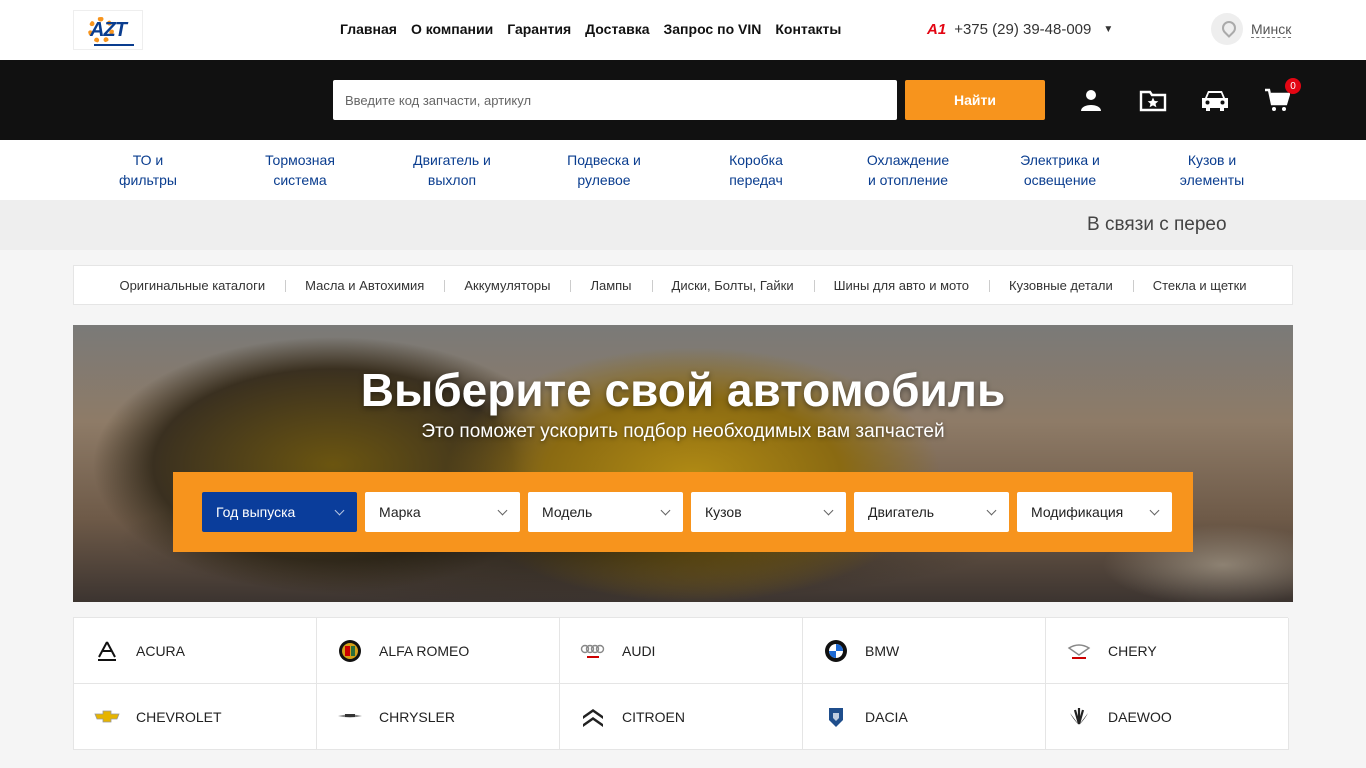  I want to click on cart-button: 0, so click(1280, 98).